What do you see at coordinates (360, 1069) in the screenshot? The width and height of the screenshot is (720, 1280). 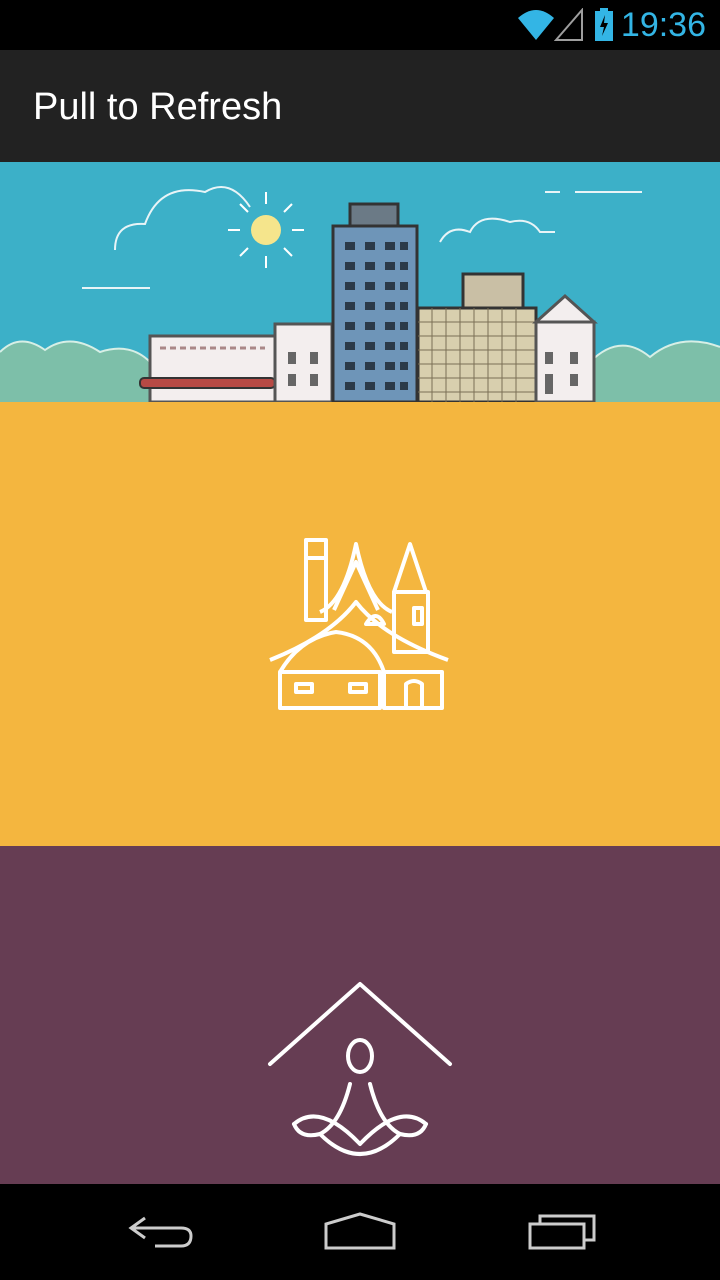 I see `meditation-house-icon` at bounding box center [360, 1069].